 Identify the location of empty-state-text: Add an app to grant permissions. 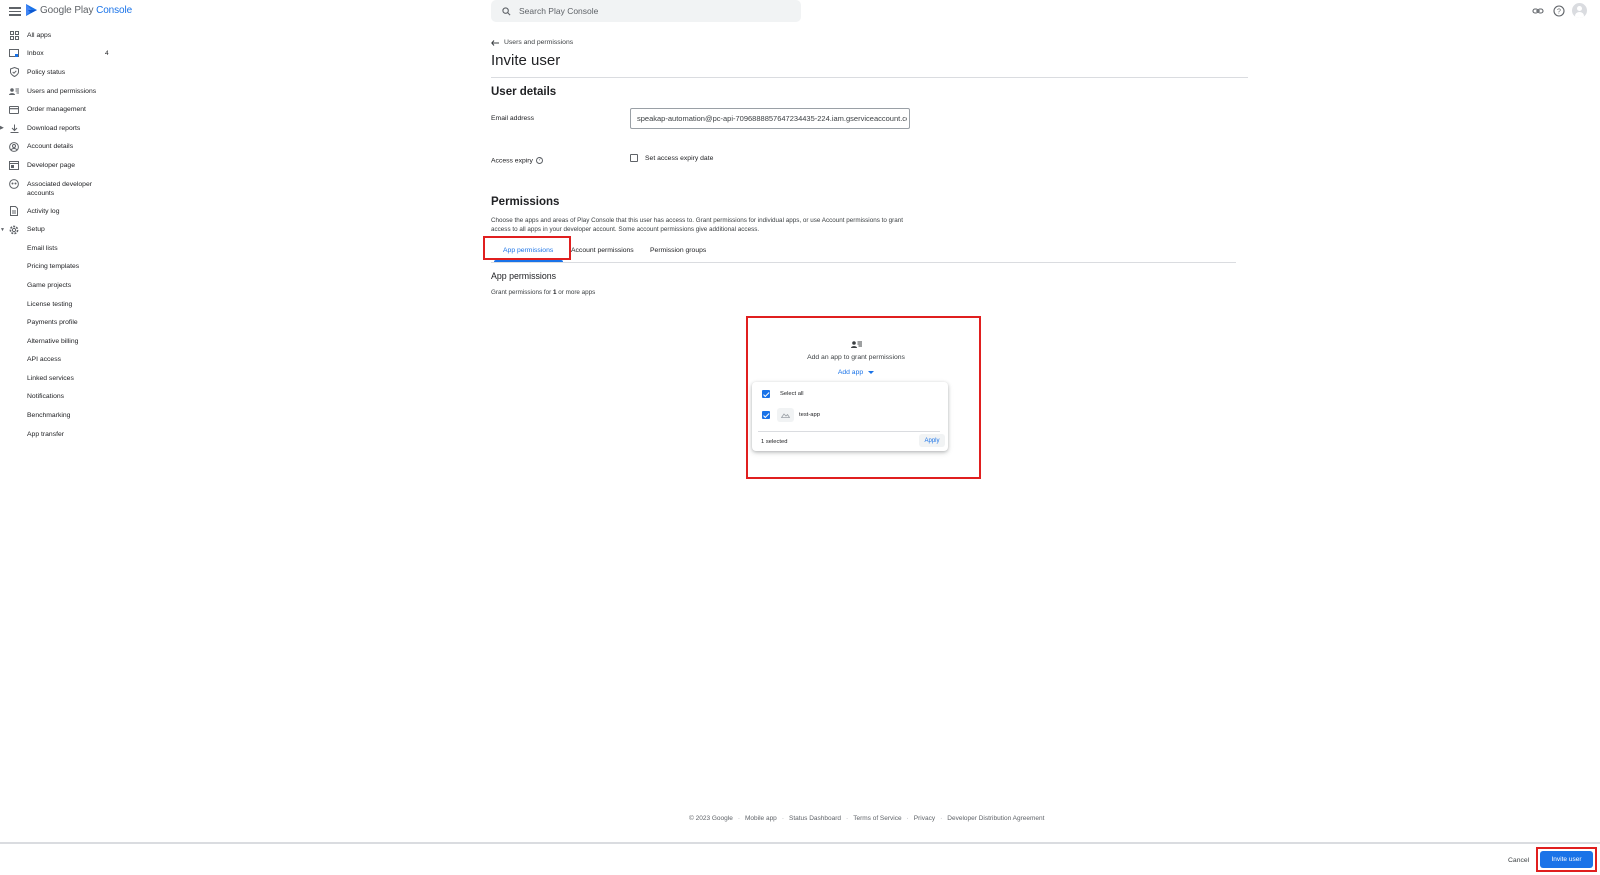
(856, 357).